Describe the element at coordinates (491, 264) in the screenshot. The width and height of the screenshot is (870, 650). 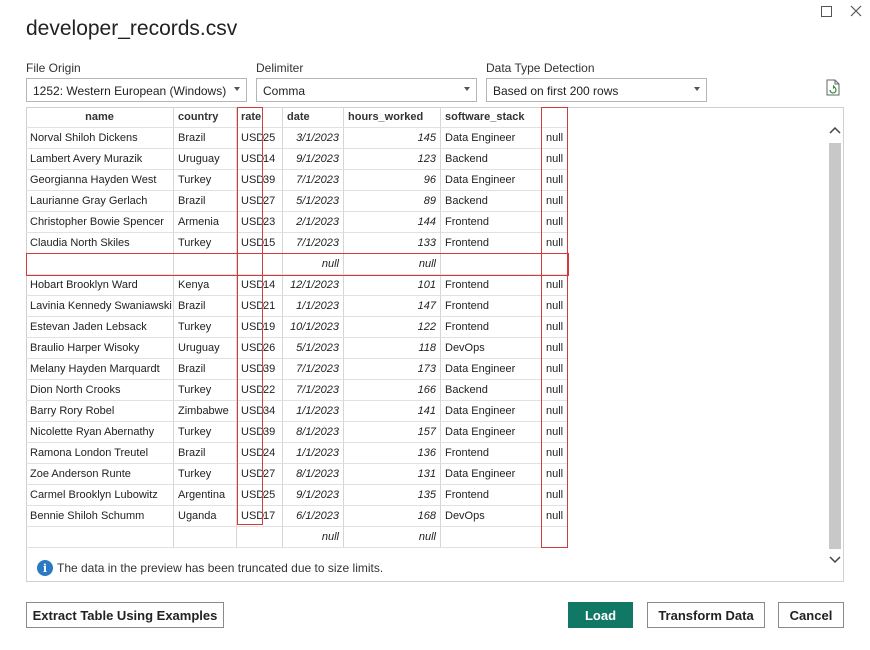
I see `cell-software-stack` at that location.